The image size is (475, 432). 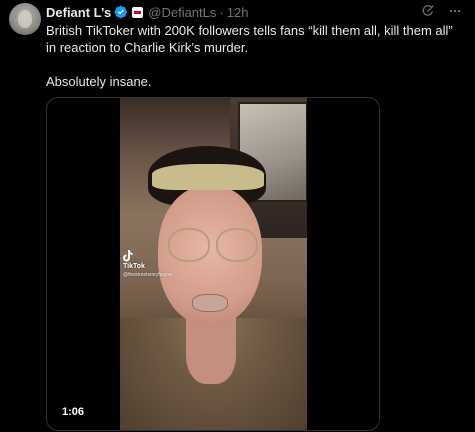 What do you see at coordinates (25, 19) in the screenshot?
I see `avatar` at bounding box center [25, 19].